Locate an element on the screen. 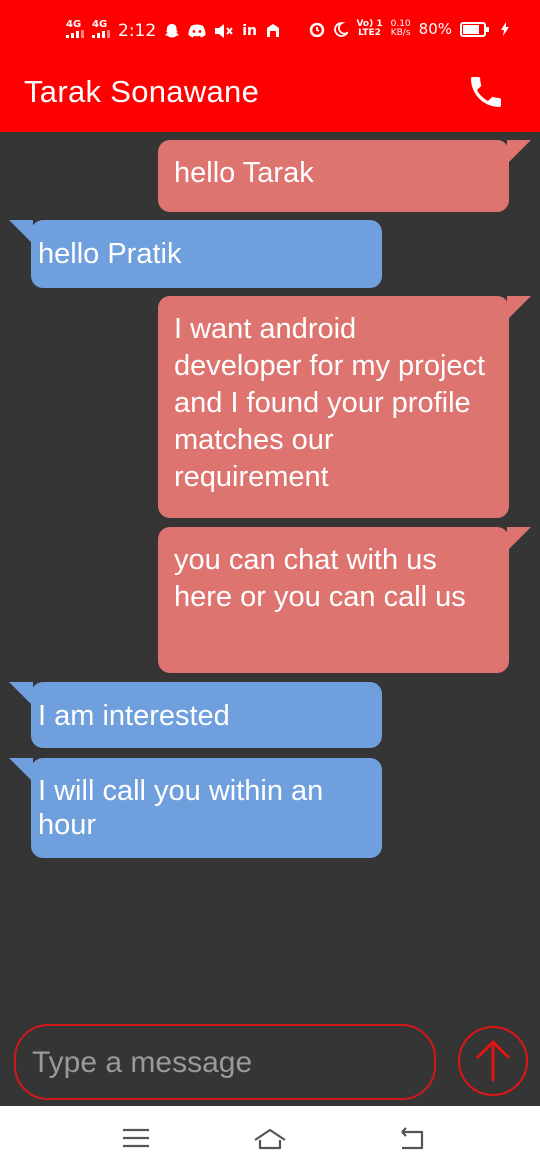 The width and height of the screenshot is (540, 1170). battery-fill is located at coordinates (471, 29).